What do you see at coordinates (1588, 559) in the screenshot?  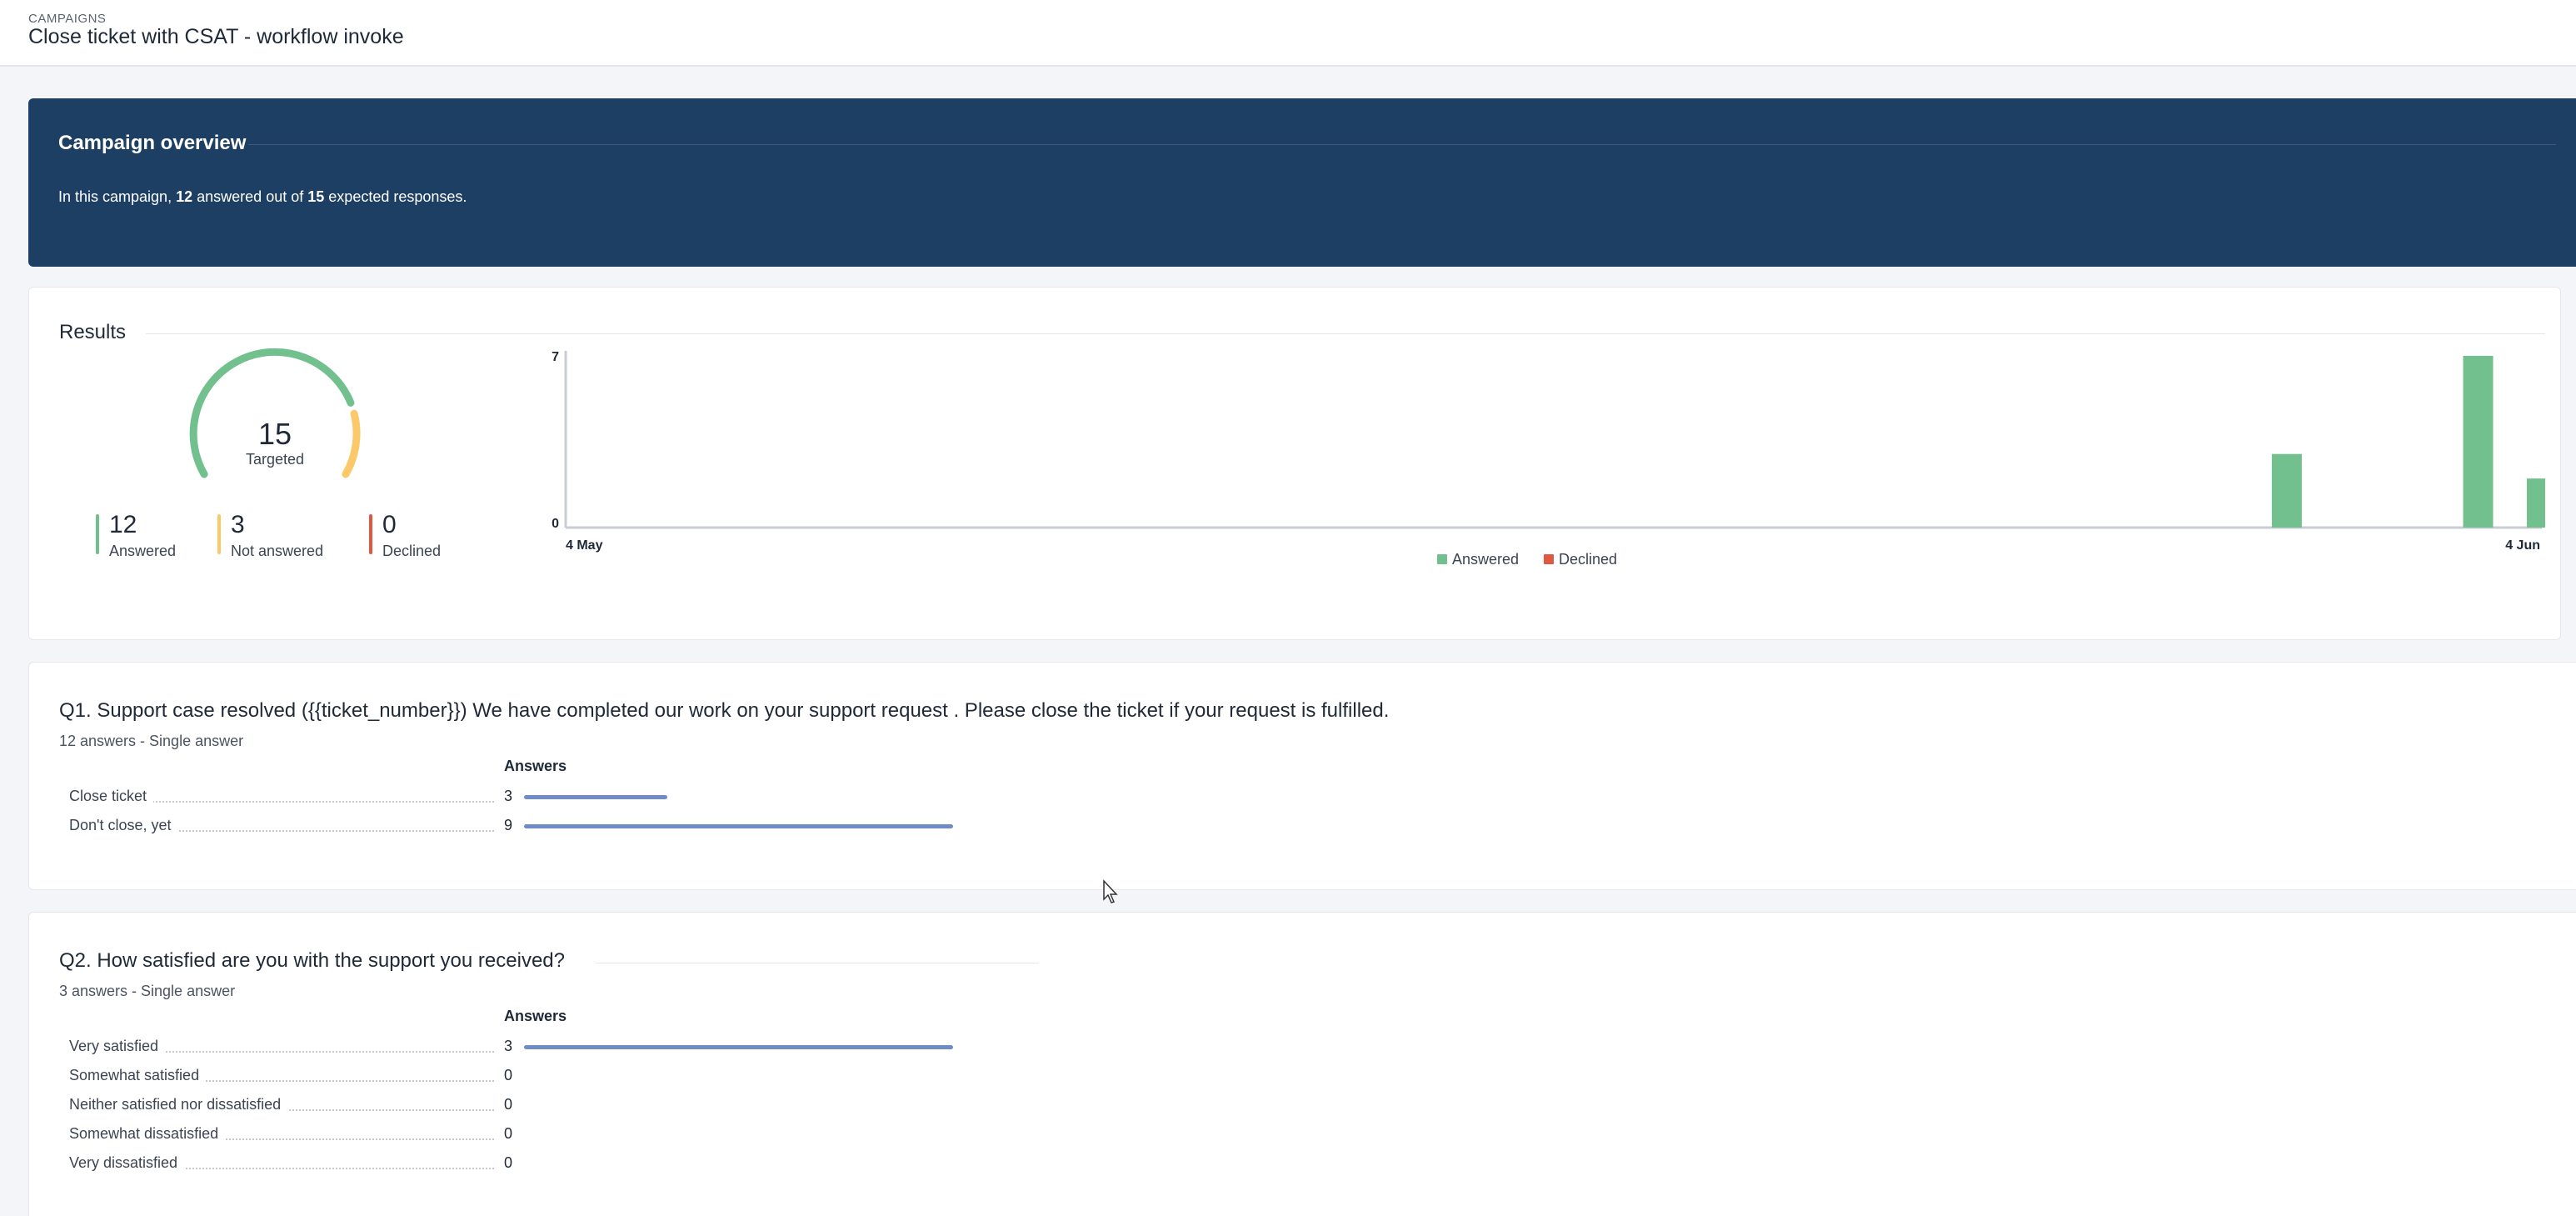 I see `legend-label-declined: Declined` at bounding box center [1588, 559].